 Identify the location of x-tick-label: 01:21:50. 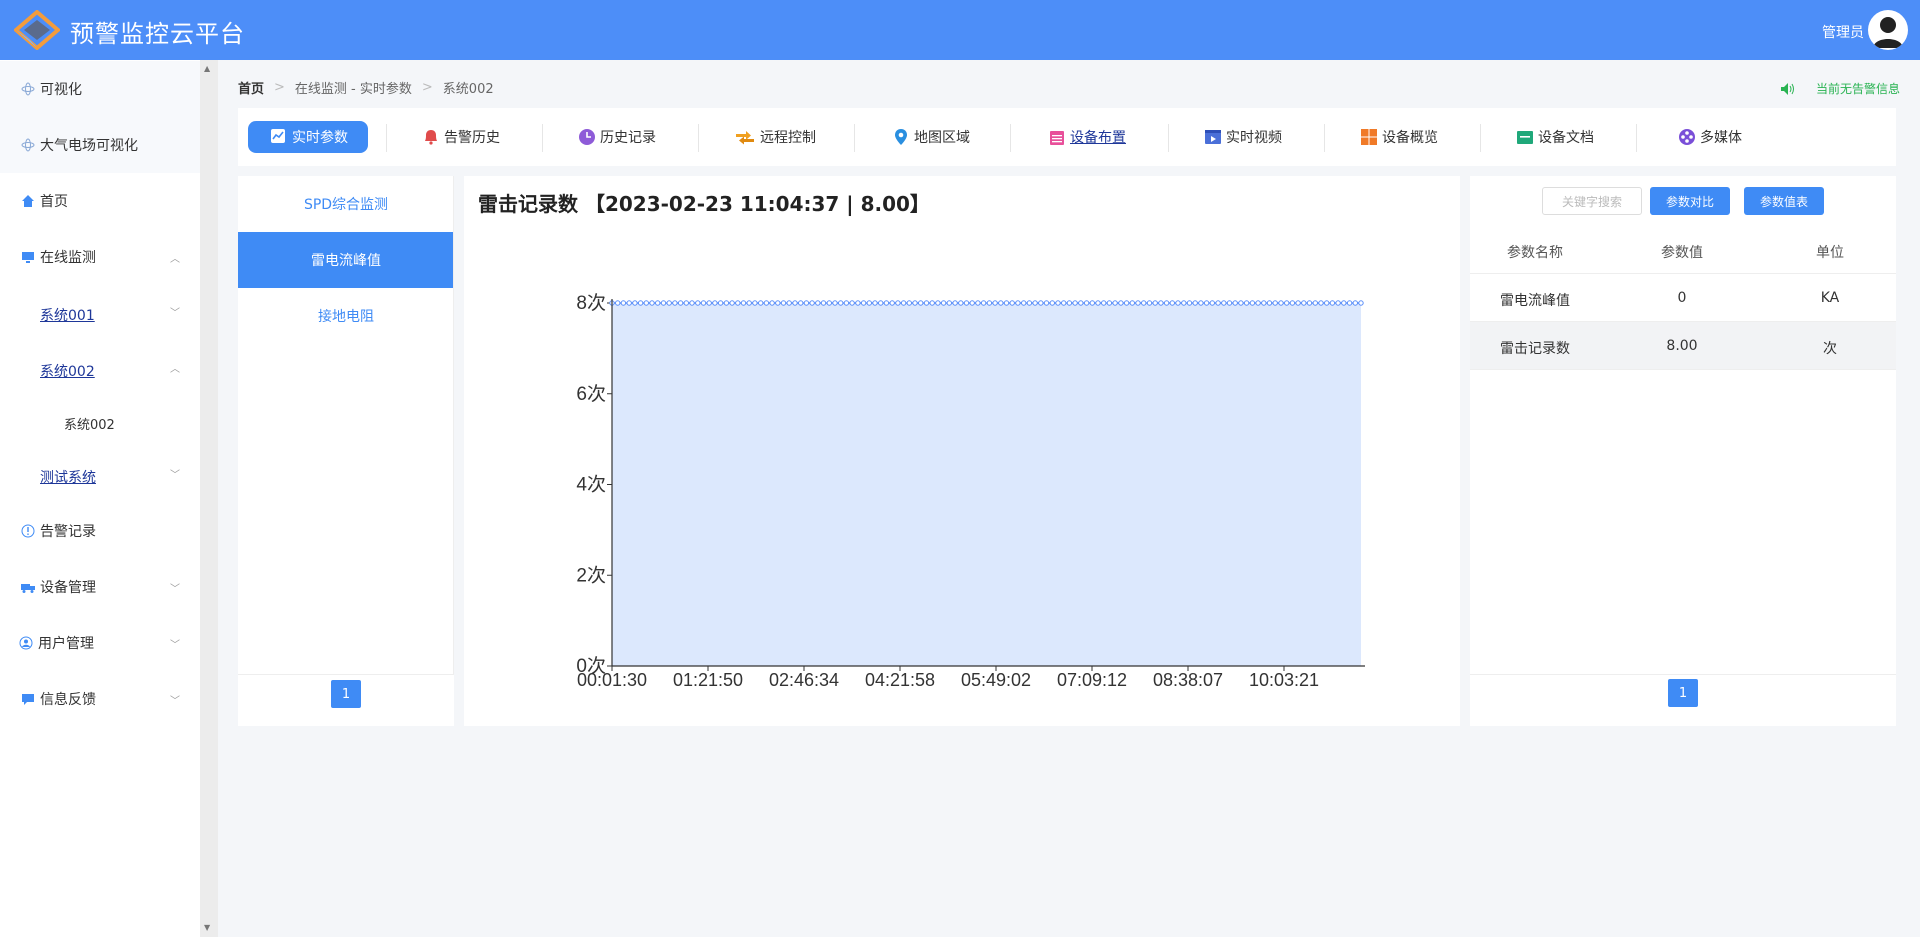
(708, 680).